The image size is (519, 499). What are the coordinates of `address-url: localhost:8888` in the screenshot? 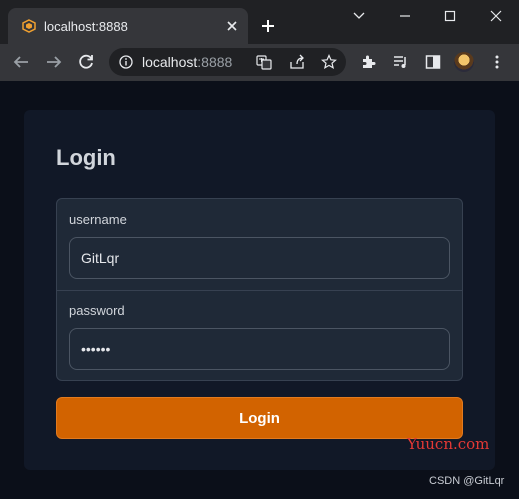 It's located at (187, 62).